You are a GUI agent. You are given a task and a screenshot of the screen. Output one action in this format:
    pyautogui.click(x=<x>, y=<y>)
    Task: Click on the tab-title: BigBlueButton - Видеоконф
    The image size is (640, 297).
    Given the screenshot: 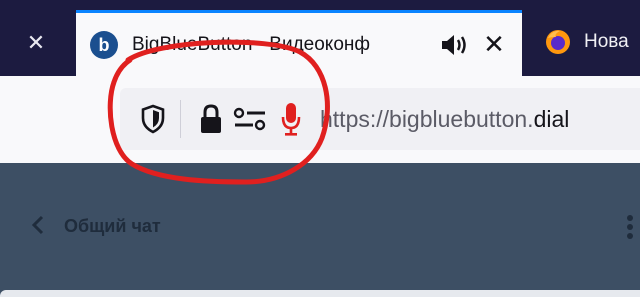 What is the action you would take?
    pyautogui.click(x=251, y=44)
    